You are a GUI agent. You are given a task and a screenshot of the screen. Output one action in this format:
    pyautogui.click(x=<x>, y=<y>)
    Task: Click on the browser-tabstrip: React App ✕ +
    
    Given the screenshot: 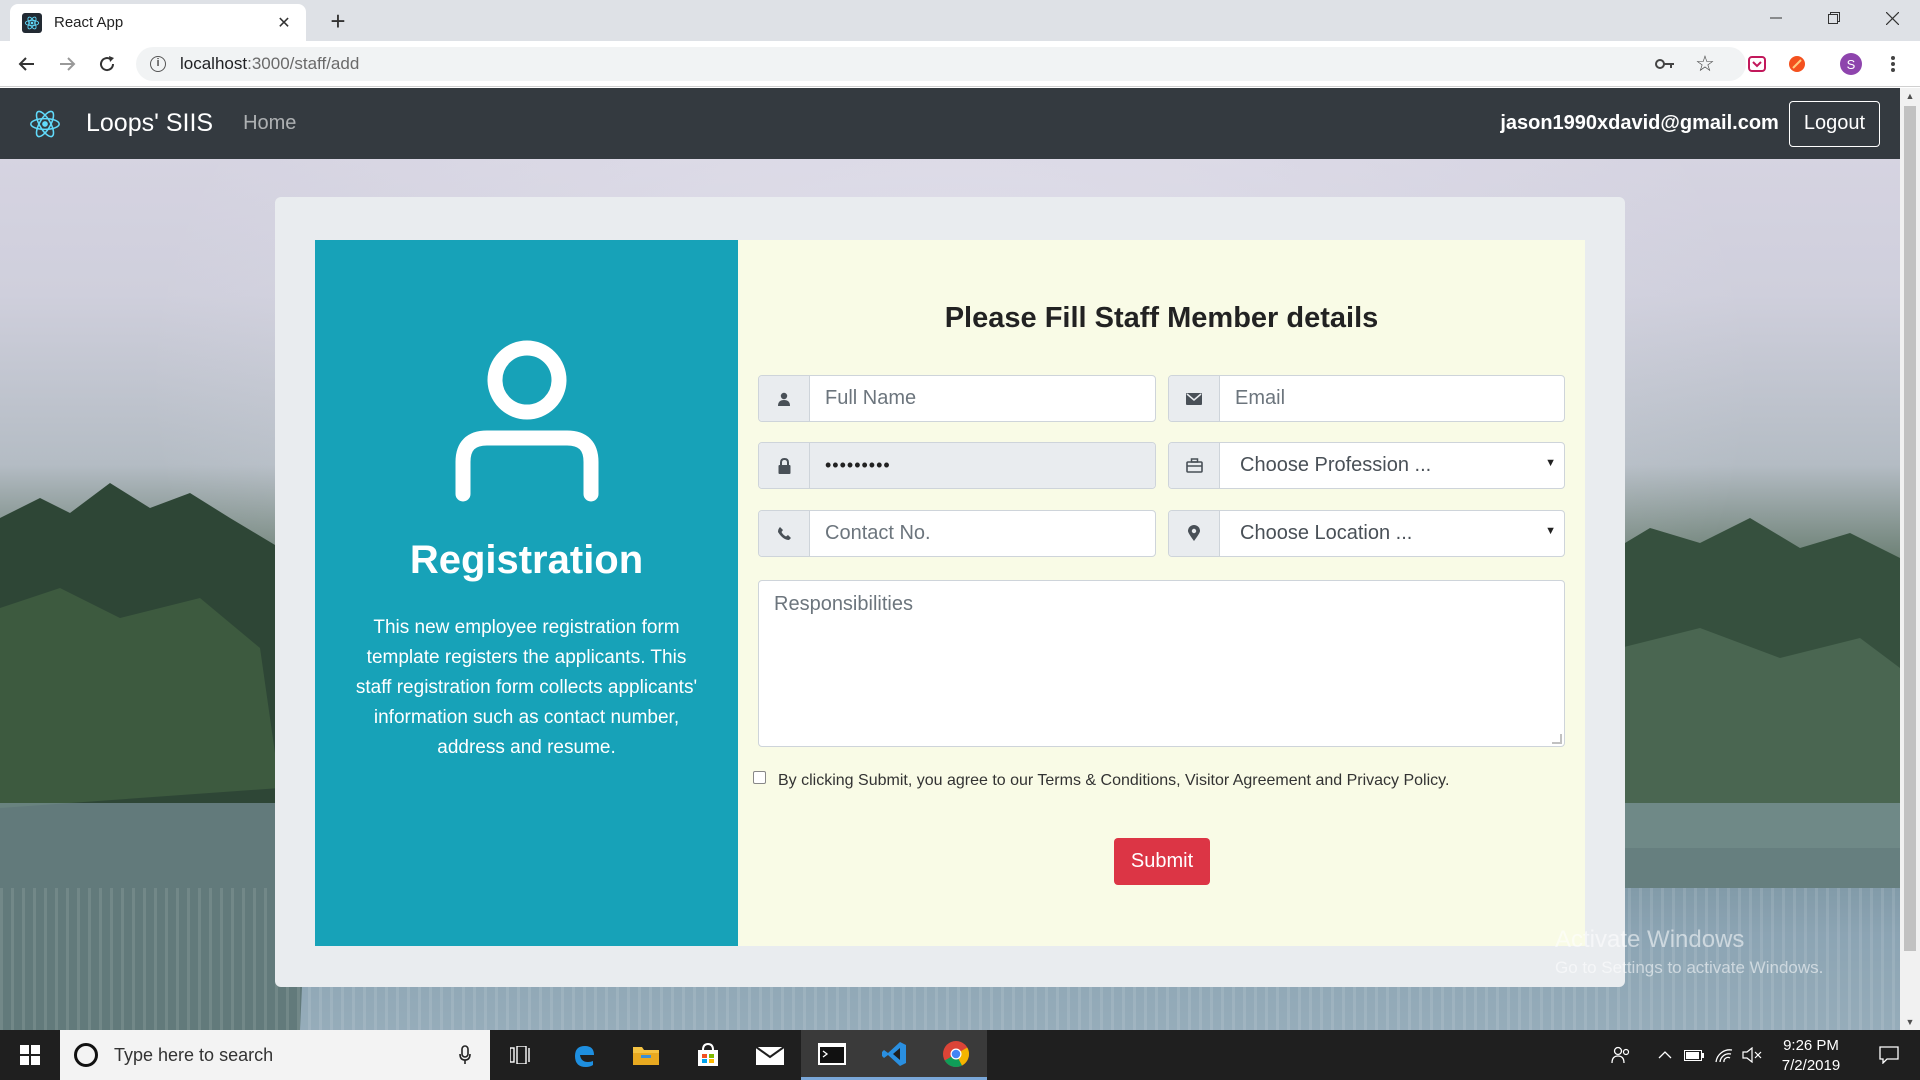 What is the action you would take?
    pyautogui.click(x=960, y=20)
    